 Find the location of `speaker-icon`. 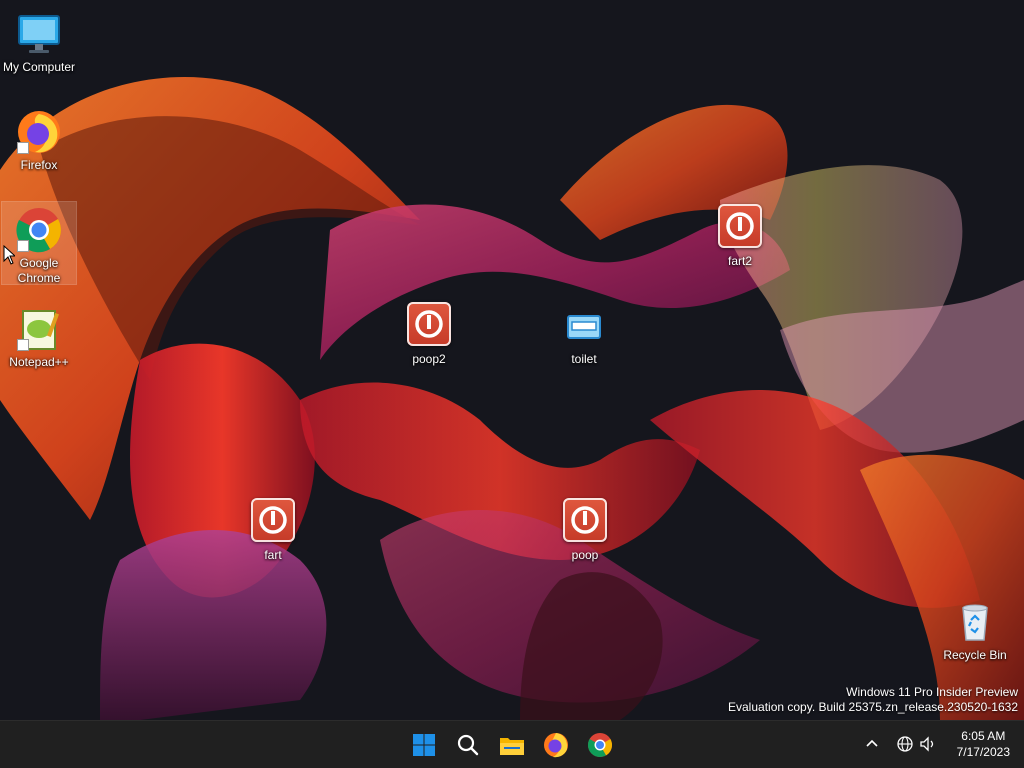

speaker-icon is located at coordinates (927, 744).